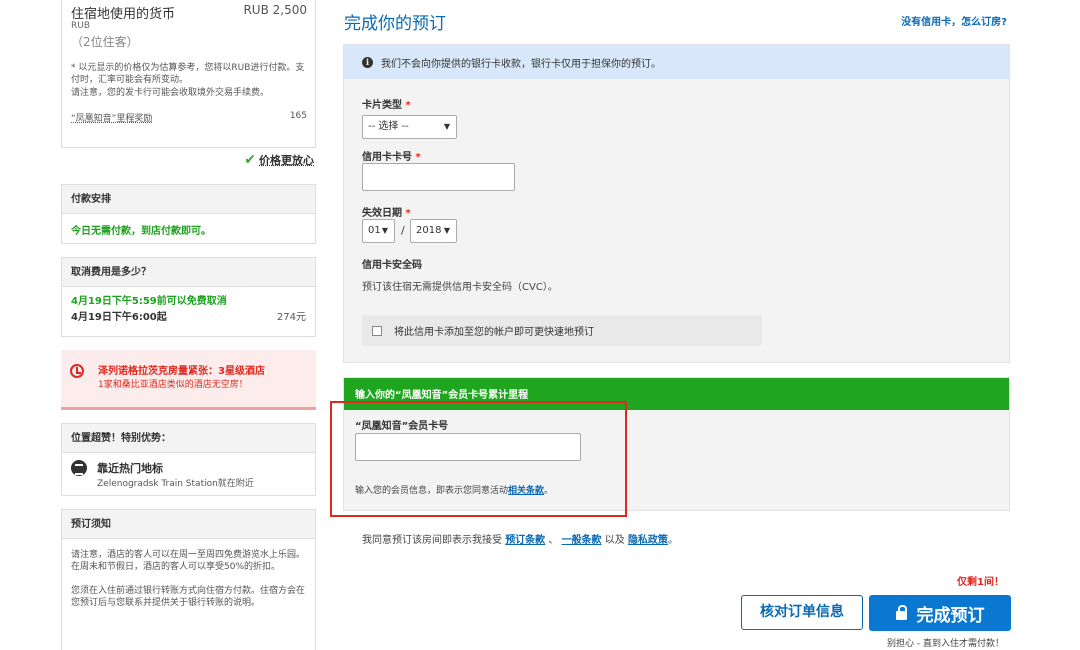 This screenshot has width=1080, height=650. What do you see at coordinates (802, 612) in the screenshot?
I see `review-order-button: 核对订单信息` at bounding box center [802, 612].